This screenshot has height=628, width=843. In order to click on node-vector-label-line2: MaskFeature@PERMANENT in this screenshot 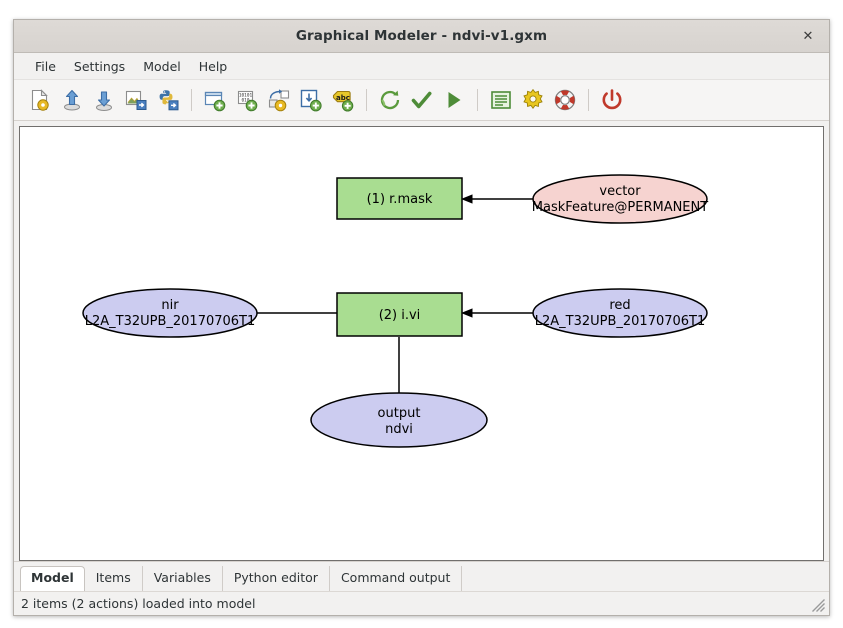, I will do `click(620, 207)`.